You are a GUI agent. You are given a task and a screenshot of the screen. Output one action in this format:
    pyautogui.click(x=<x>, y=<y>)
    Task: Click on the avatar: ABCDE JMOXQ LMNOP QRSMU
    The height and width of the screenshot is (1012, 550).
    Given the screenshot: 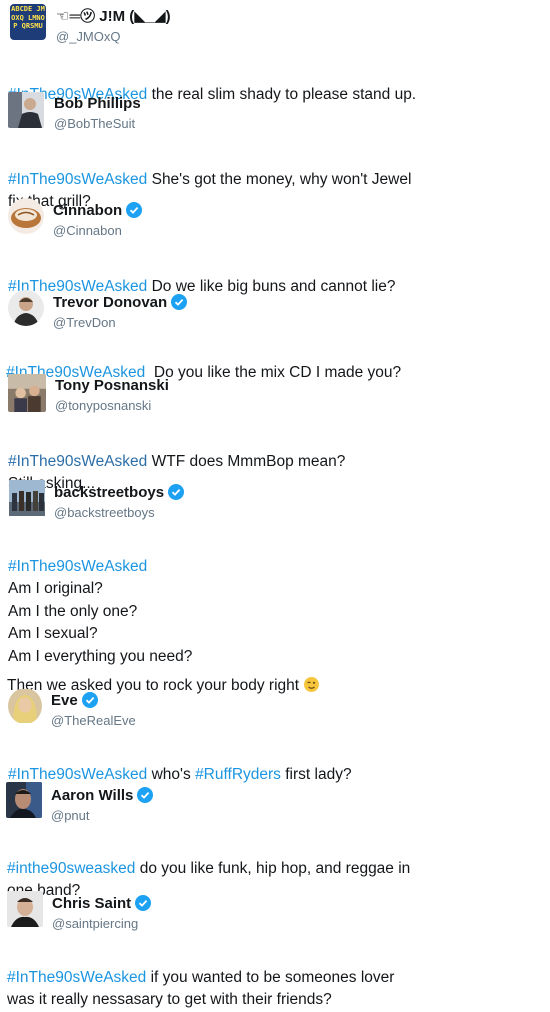 What is the action you would take?
    pyautogui.click(x=28, y=22)
    